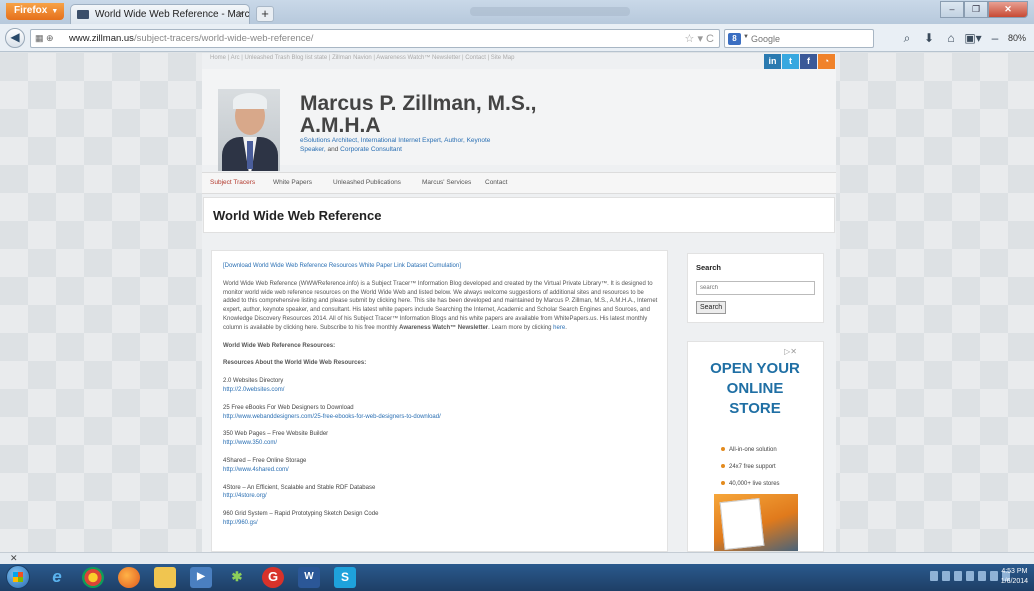 This screenshot has width=1034, height=591. I want to click on ad-bullet-text: 24x7 free support, so click(752, 467).